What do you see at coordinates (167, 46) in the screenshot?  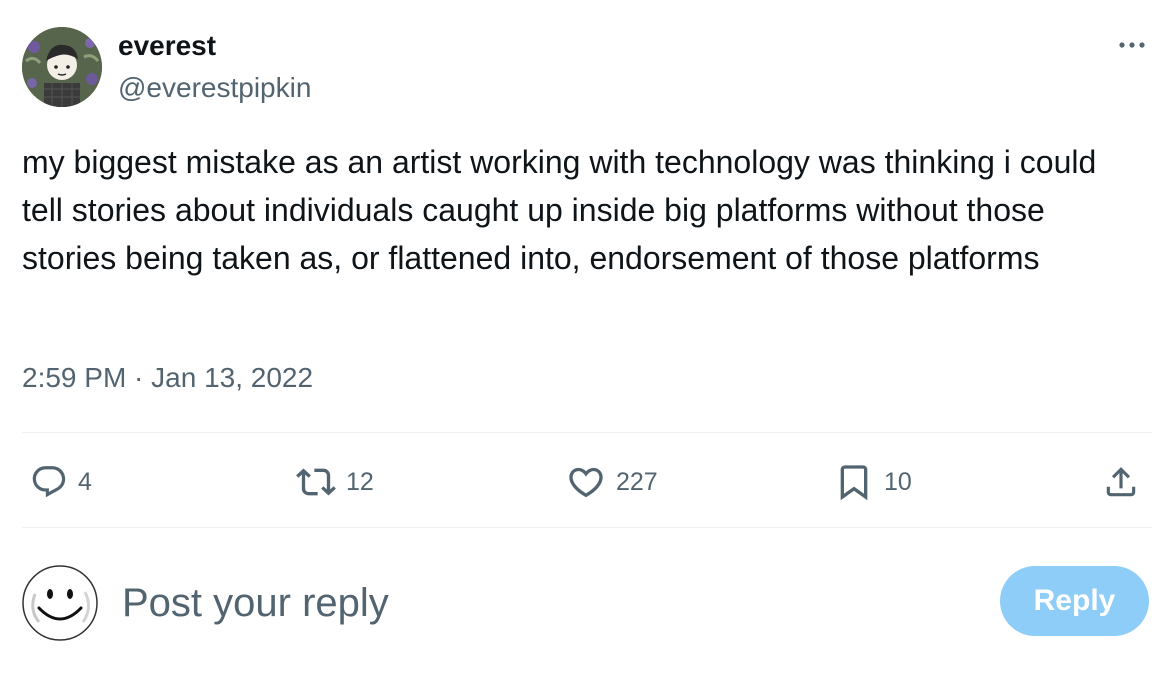 I see `author-display-name: everest` at bounding box center [167, 46].